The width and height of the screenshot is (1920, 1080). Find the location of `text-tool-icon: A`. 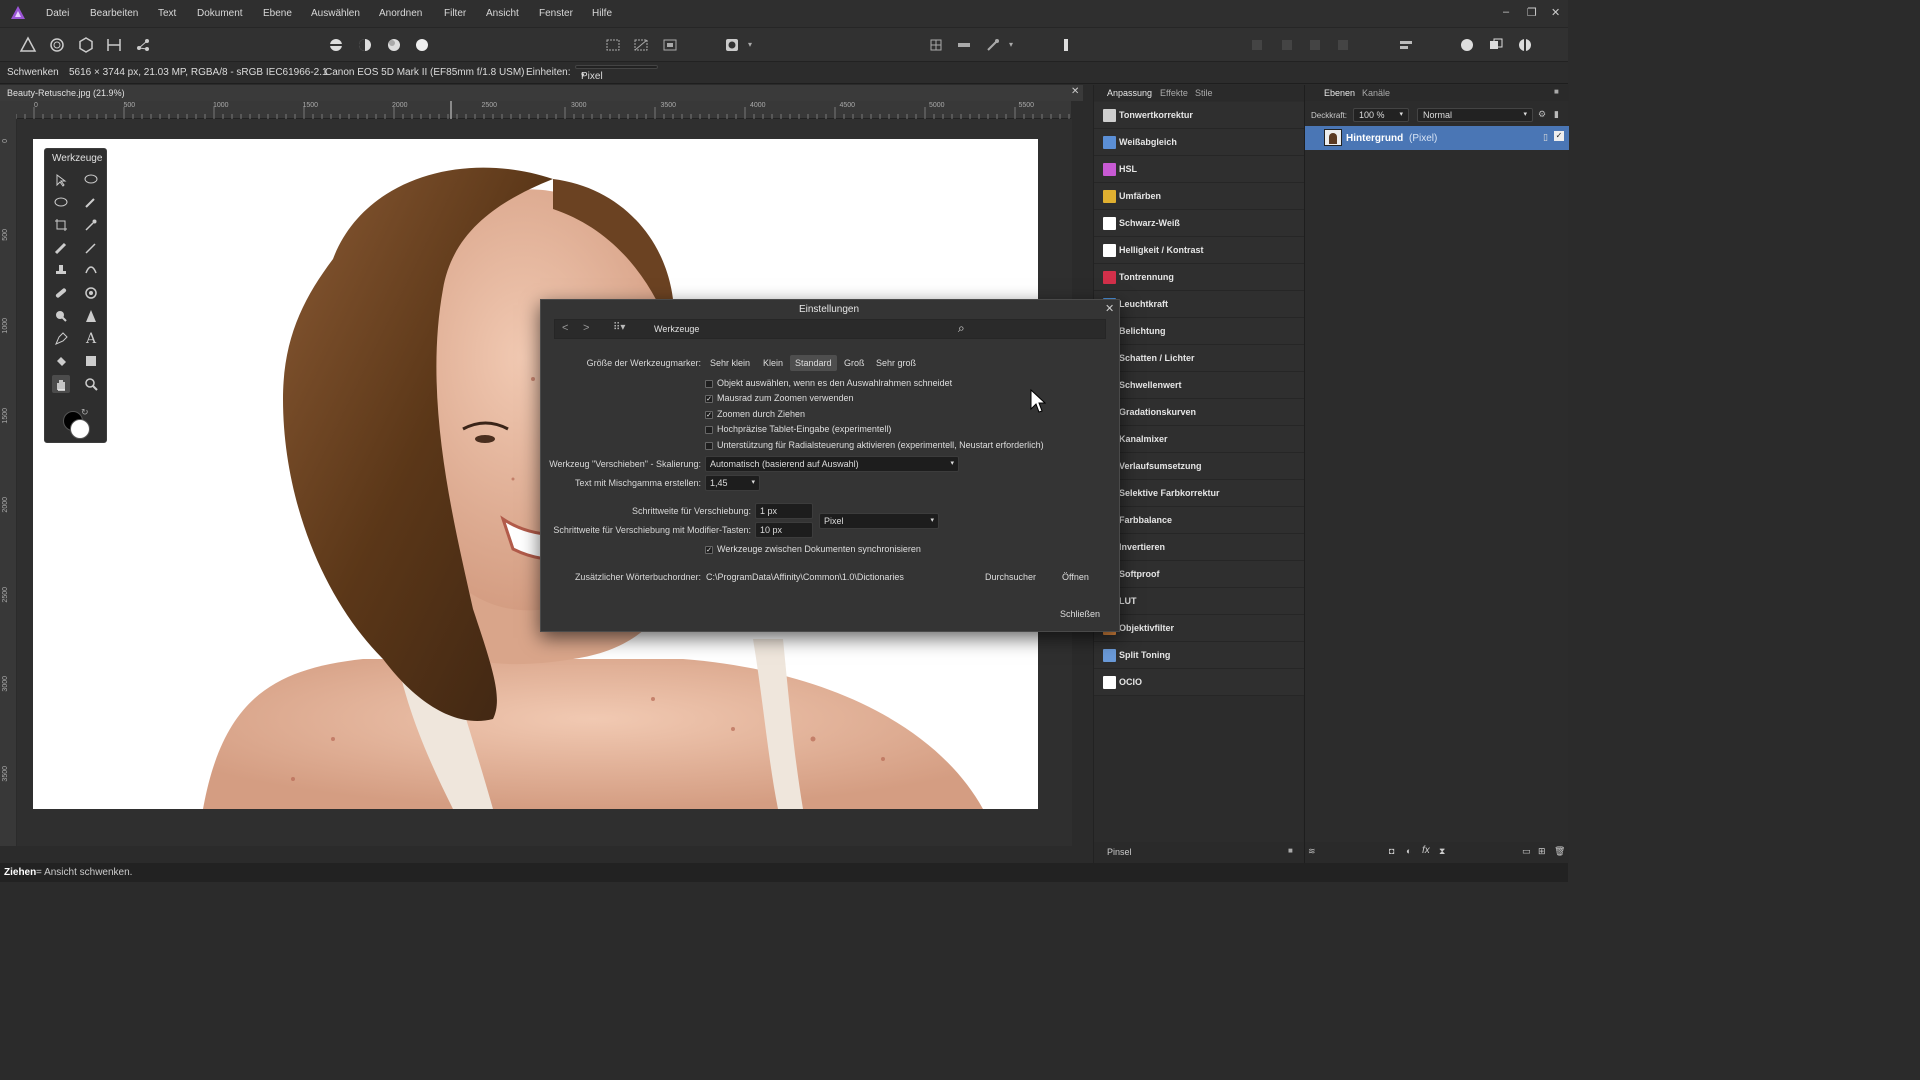

text-tool-icon: A is located at coordinates (91, 339).